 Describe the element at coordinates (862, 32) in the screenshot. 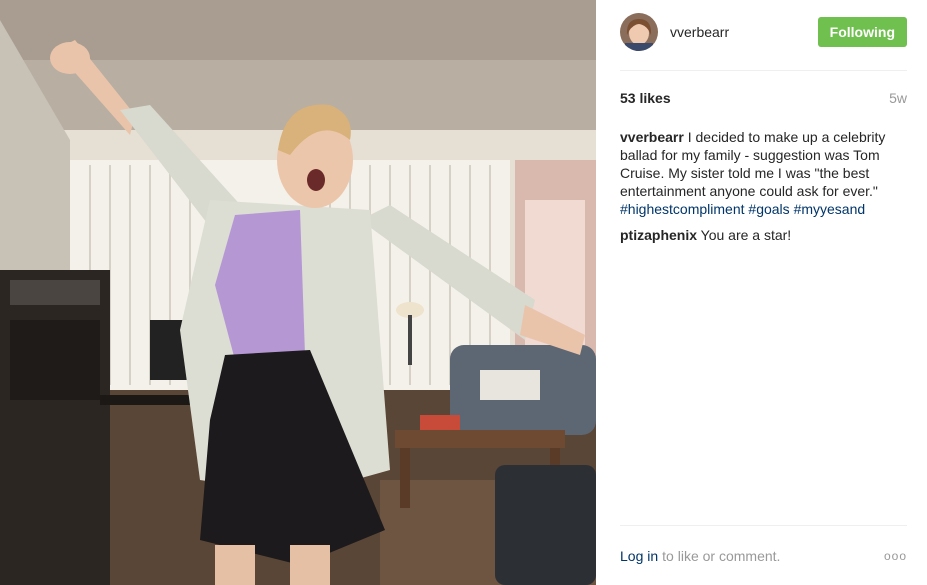

I see `following-button: Following` at that location.